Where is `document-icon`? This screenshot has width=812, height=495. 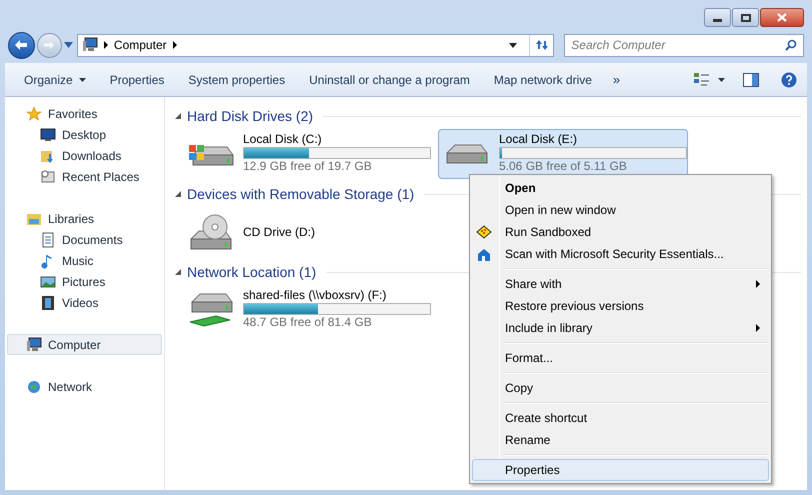 document-icon is located at coordinates (48, 240).